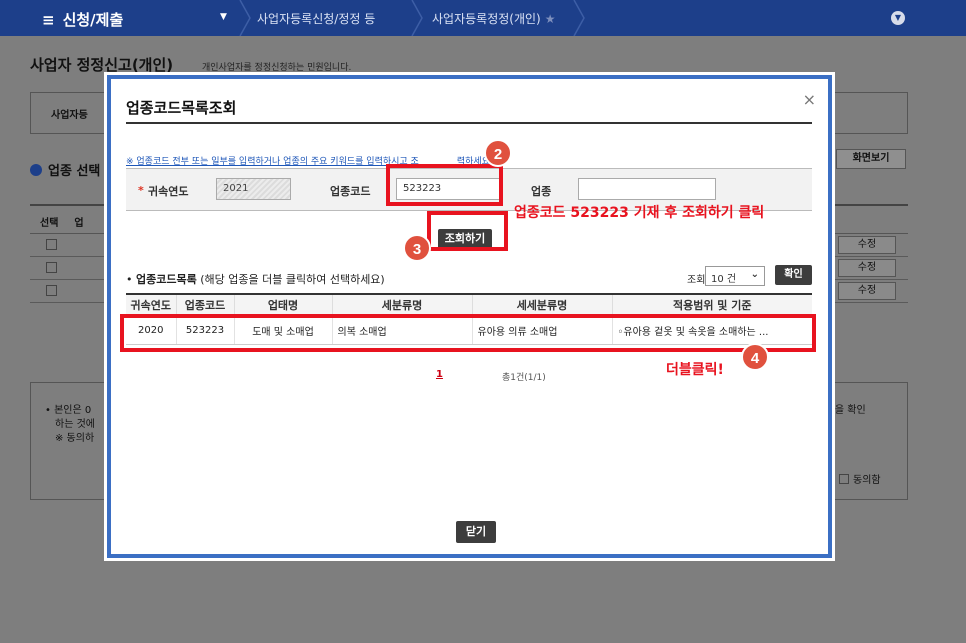 This screenshot has width=966, height=643. Describe the element at coordinates (524, 378) in the screenshot. I see `total-count: 총1건(1/1)` at that location.